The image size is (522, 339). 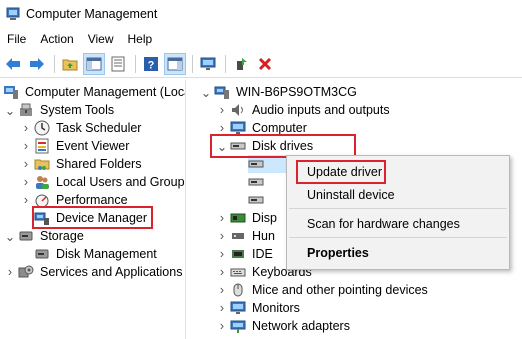 What do you see at coordinates (26, 110) in the screenshot?
I see `tools-icon` at bounding box center [26, 110].